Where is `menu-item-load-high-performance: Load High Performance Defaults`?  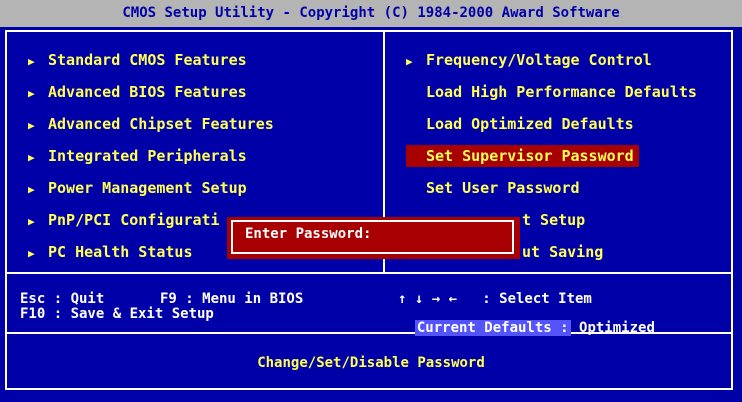
menu-item-load-high-performance: Load High Performance Defaults is located at coordinates (561, 92).